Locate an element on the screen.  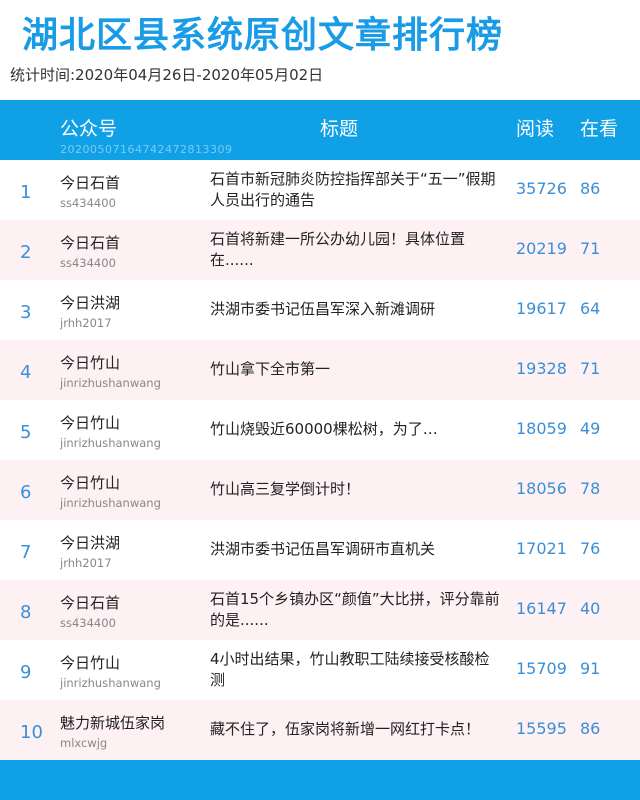
table-header: 公众号 20200507164742472813309 标题 阅读 在看 is located at coordinates (320, 130).